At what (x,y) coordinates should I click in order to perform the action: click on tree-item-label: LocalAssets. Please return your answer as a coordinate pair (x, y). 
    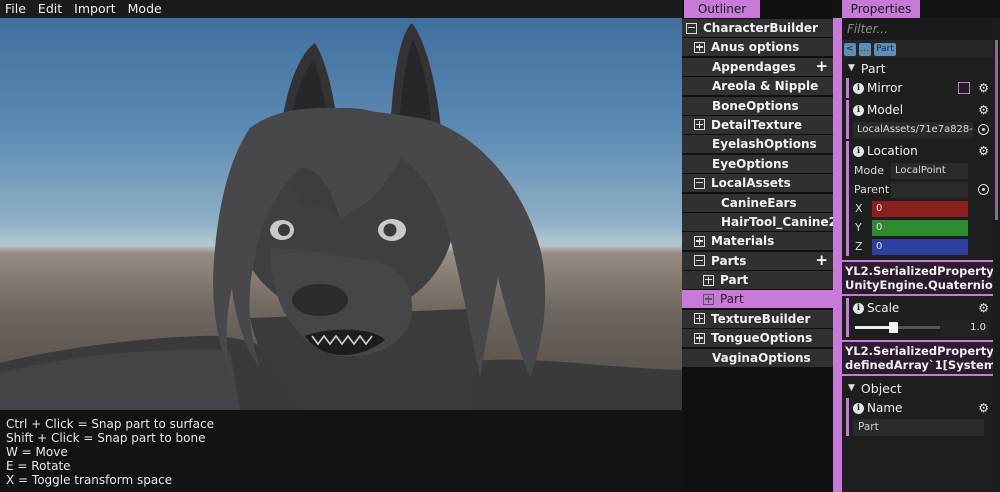
    Looking at the image, I should click on (751, 183).